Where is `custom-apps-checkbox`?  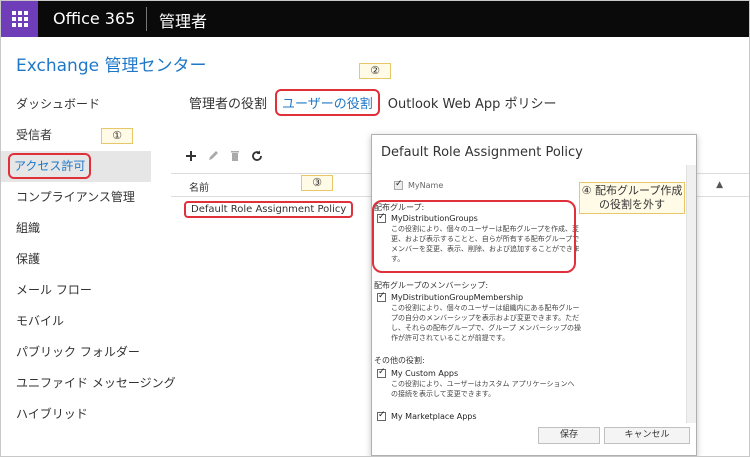 custom-apps-checkbox is located at coordinates (381, 372).